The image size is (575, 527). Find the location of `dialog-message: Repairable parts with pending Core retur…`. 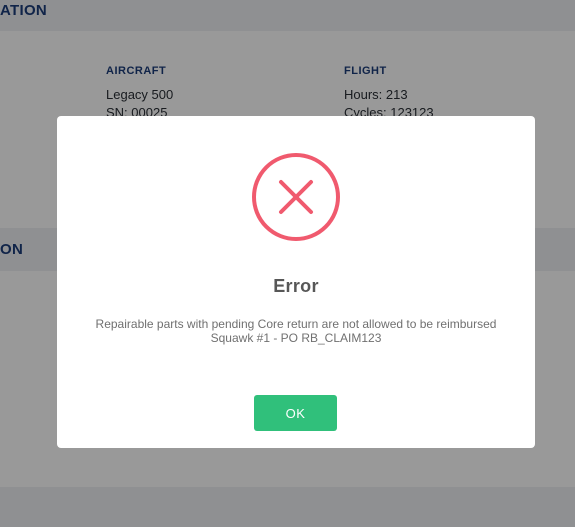

dialog-message: Repairable parts with pending Core retur… is located at coordinates (296, 331).